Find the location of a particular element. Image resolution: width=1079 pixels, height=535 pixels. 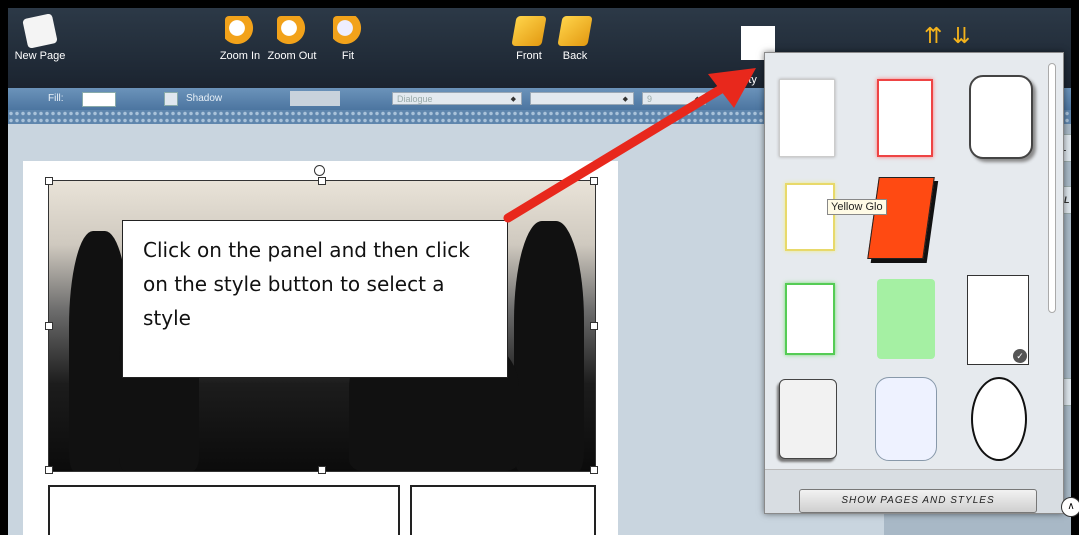

style-green-glow is located at coordinates (810, 319).